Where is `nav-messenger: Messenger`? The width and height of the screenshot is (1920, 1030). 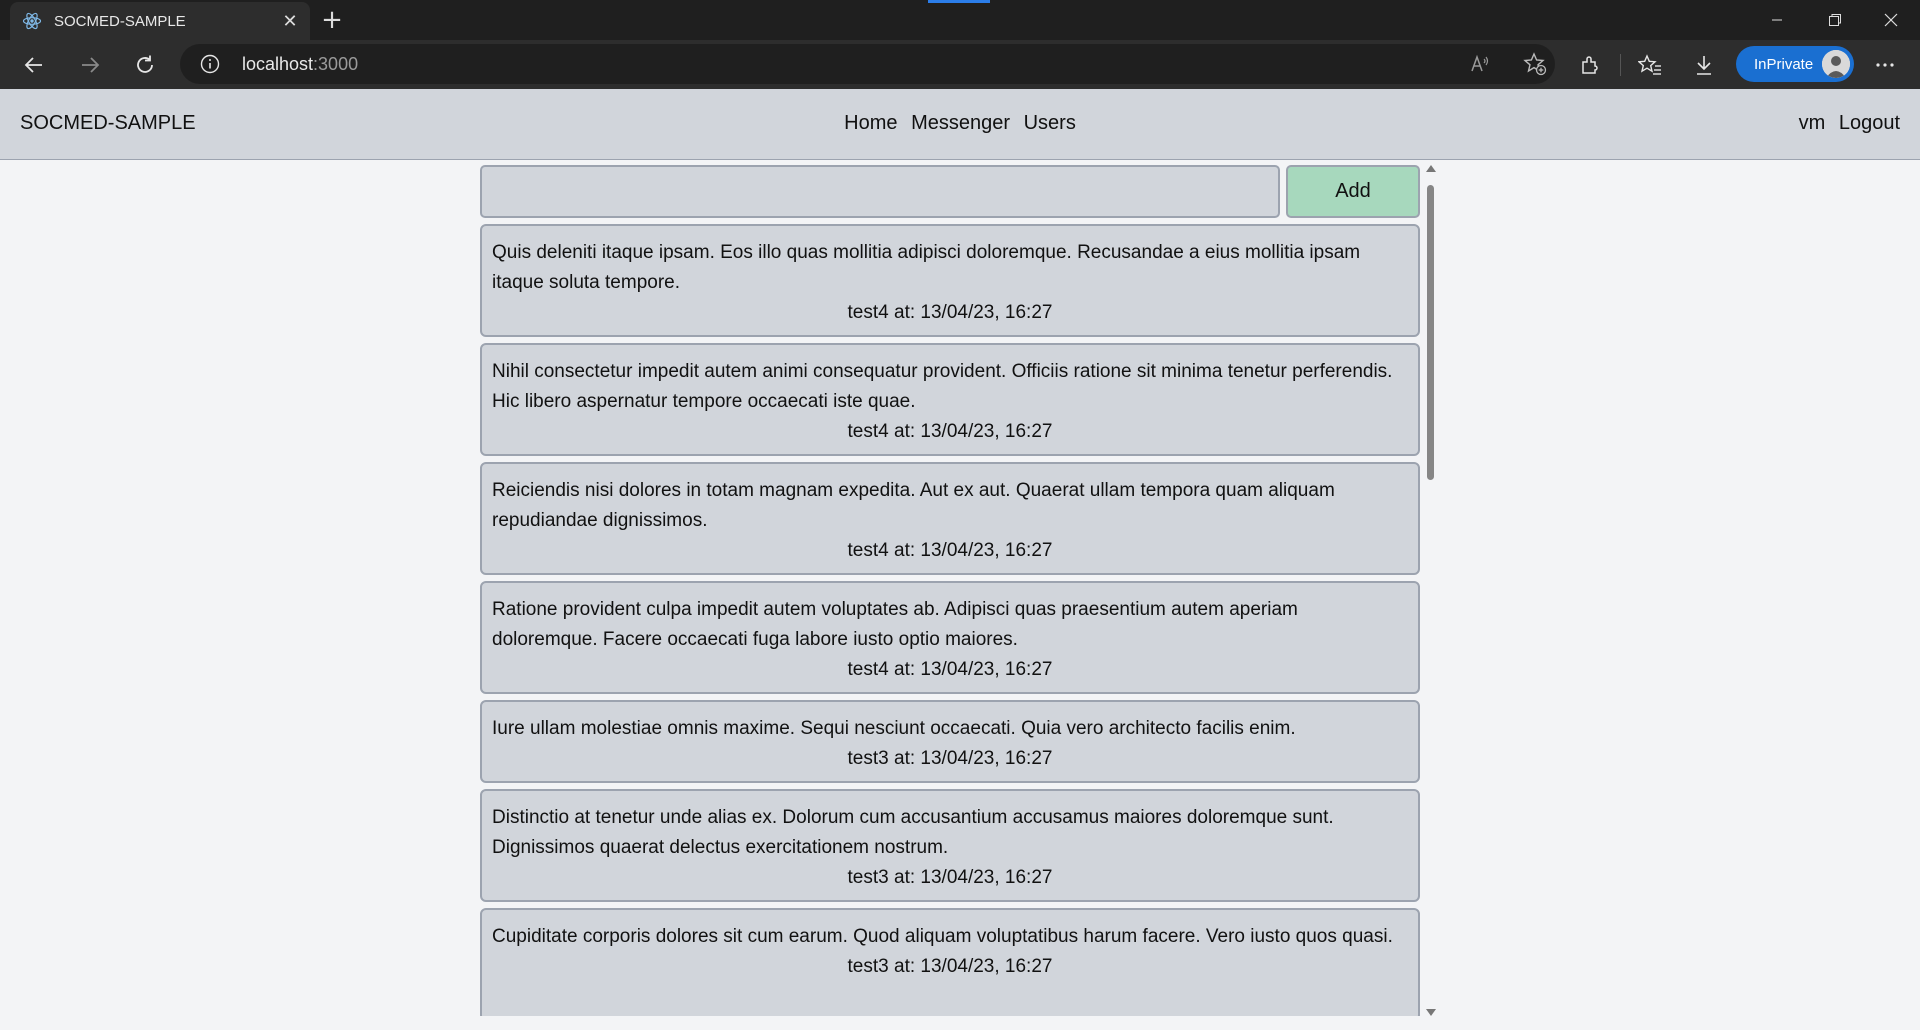 nav-messenger: Messenger is located at coordinates (960, 123).